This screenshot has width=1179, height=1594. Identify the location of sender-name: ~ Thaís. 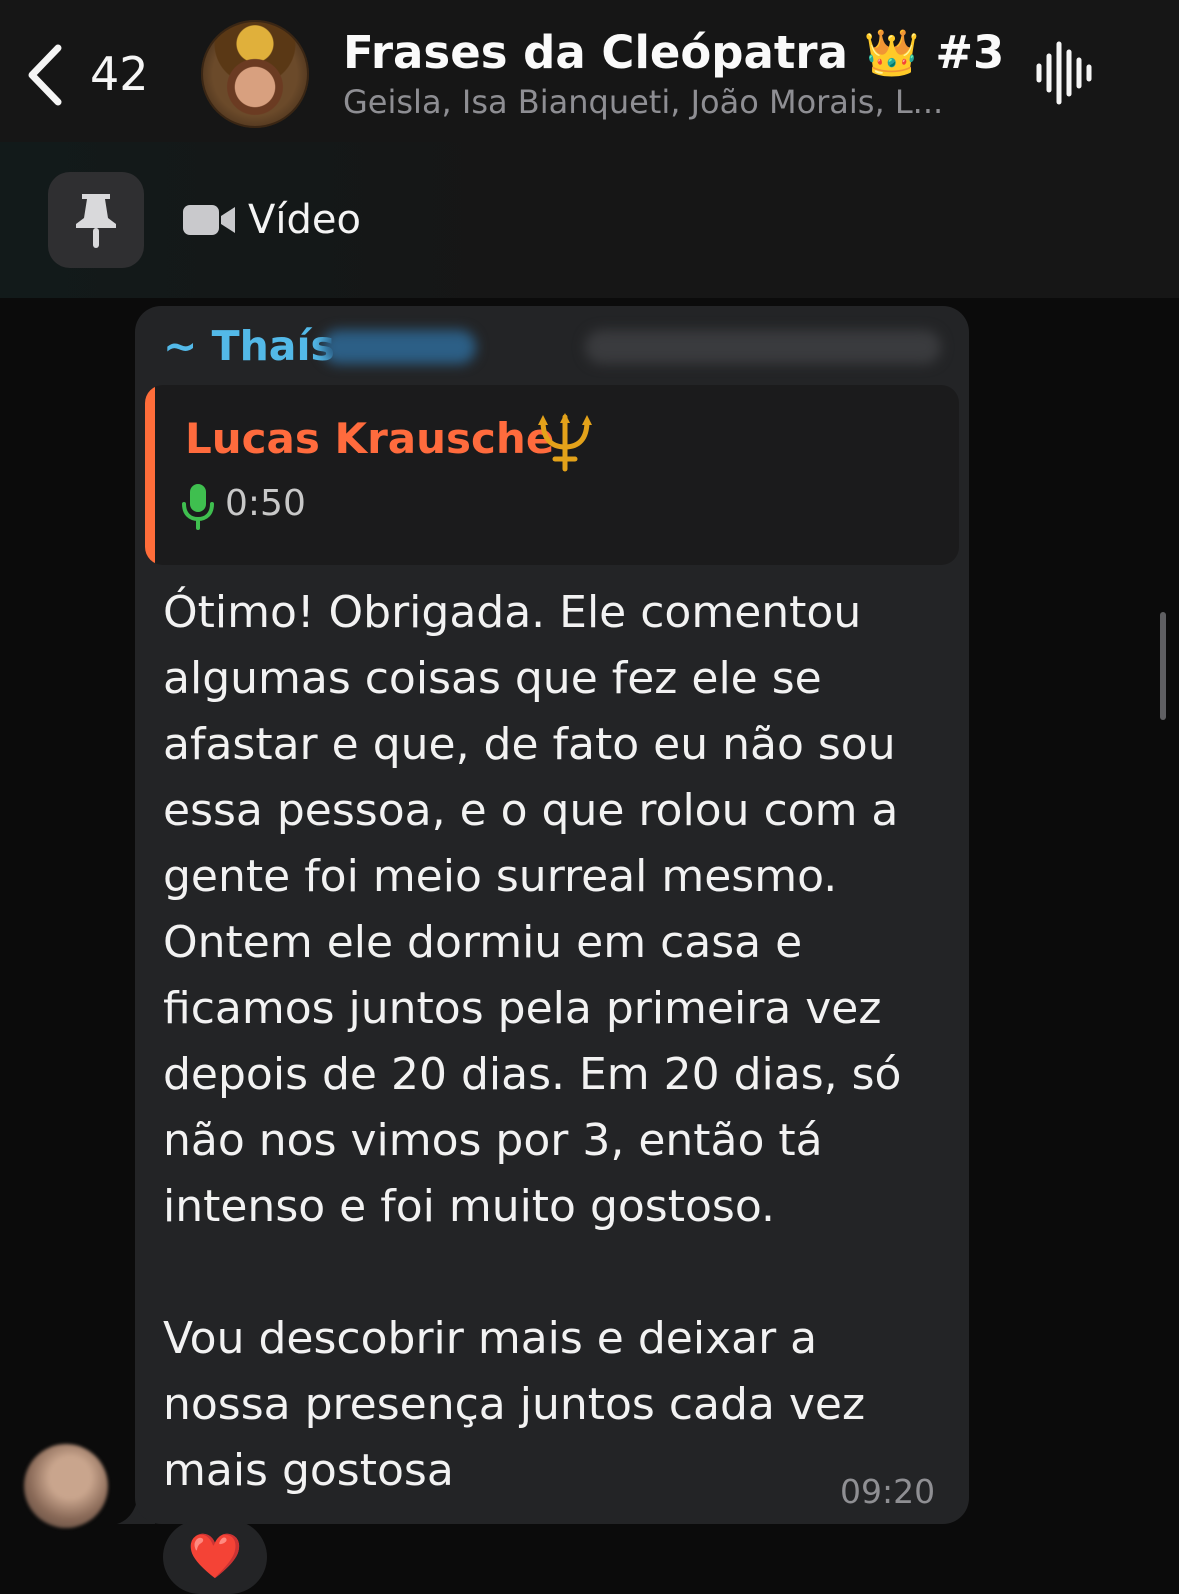
(249, 346).